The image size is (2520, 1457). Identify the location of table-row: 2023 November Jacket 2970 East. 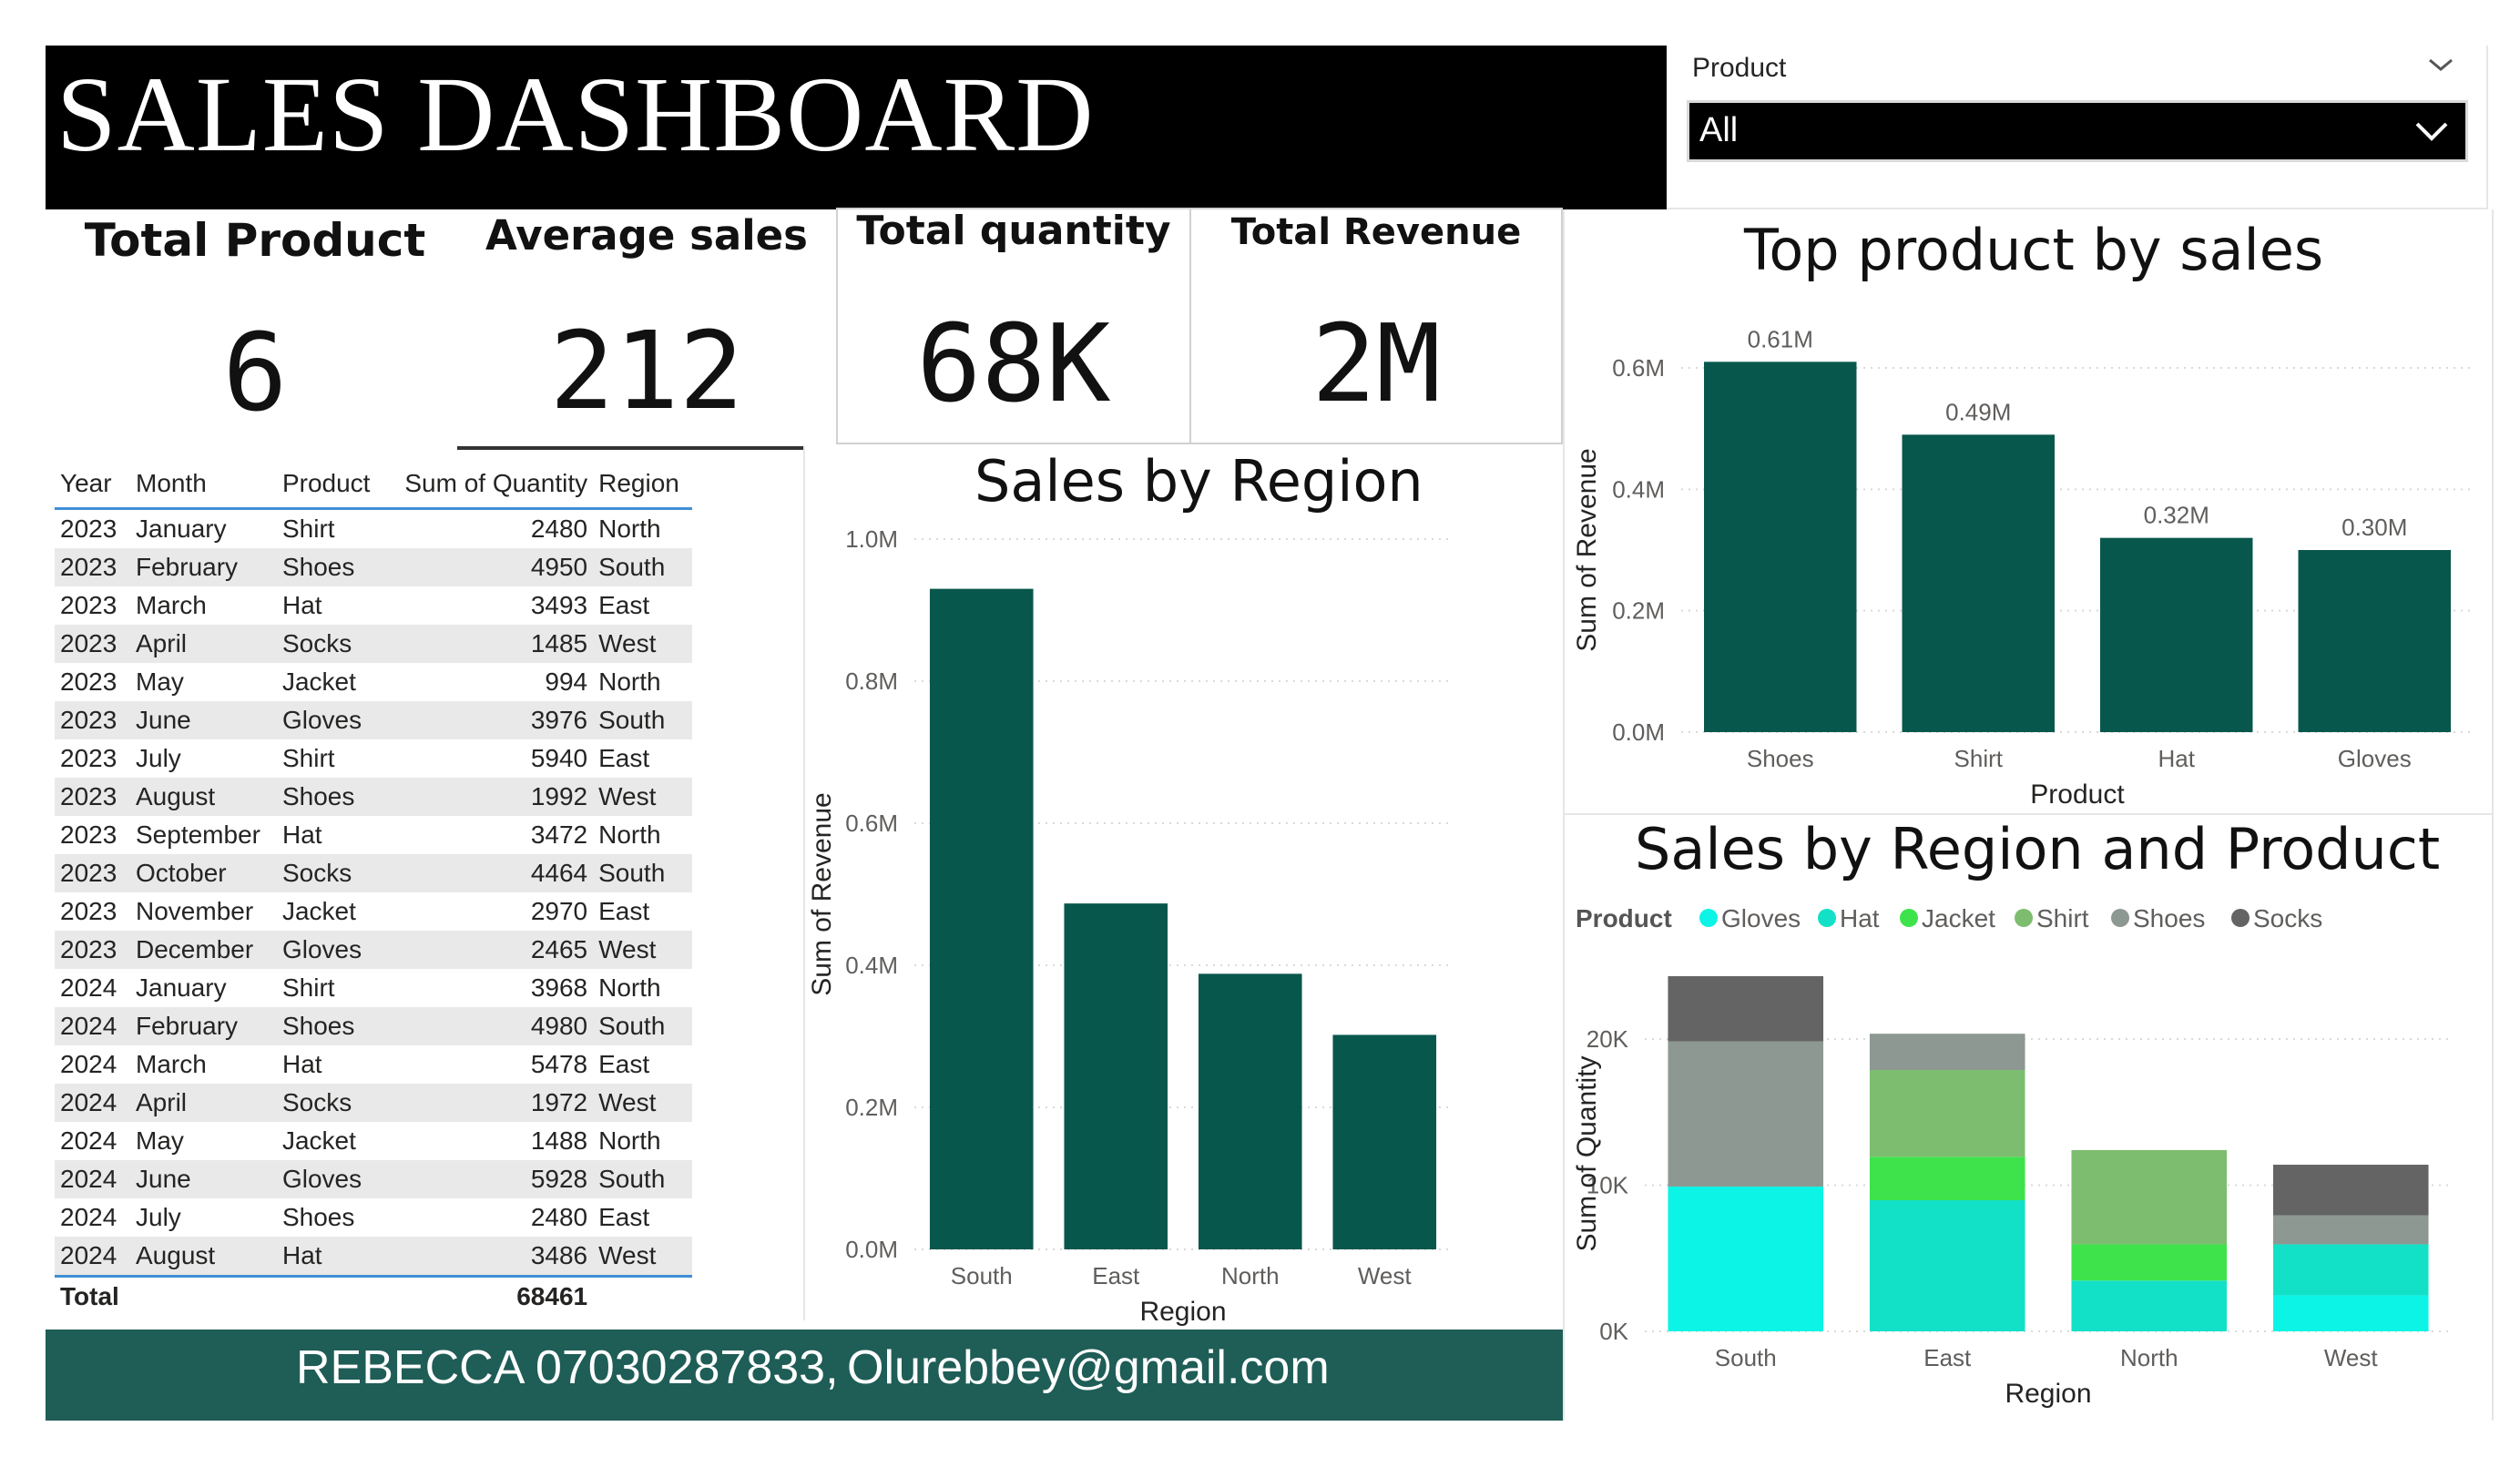
(374, 912).